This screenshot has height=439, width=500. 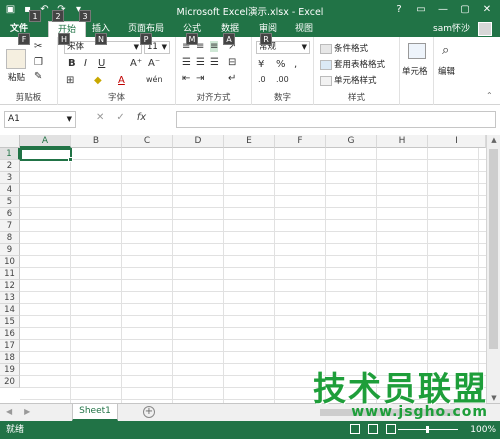 I want to click on cells-label: 单元格, so click(x=415, y=72).